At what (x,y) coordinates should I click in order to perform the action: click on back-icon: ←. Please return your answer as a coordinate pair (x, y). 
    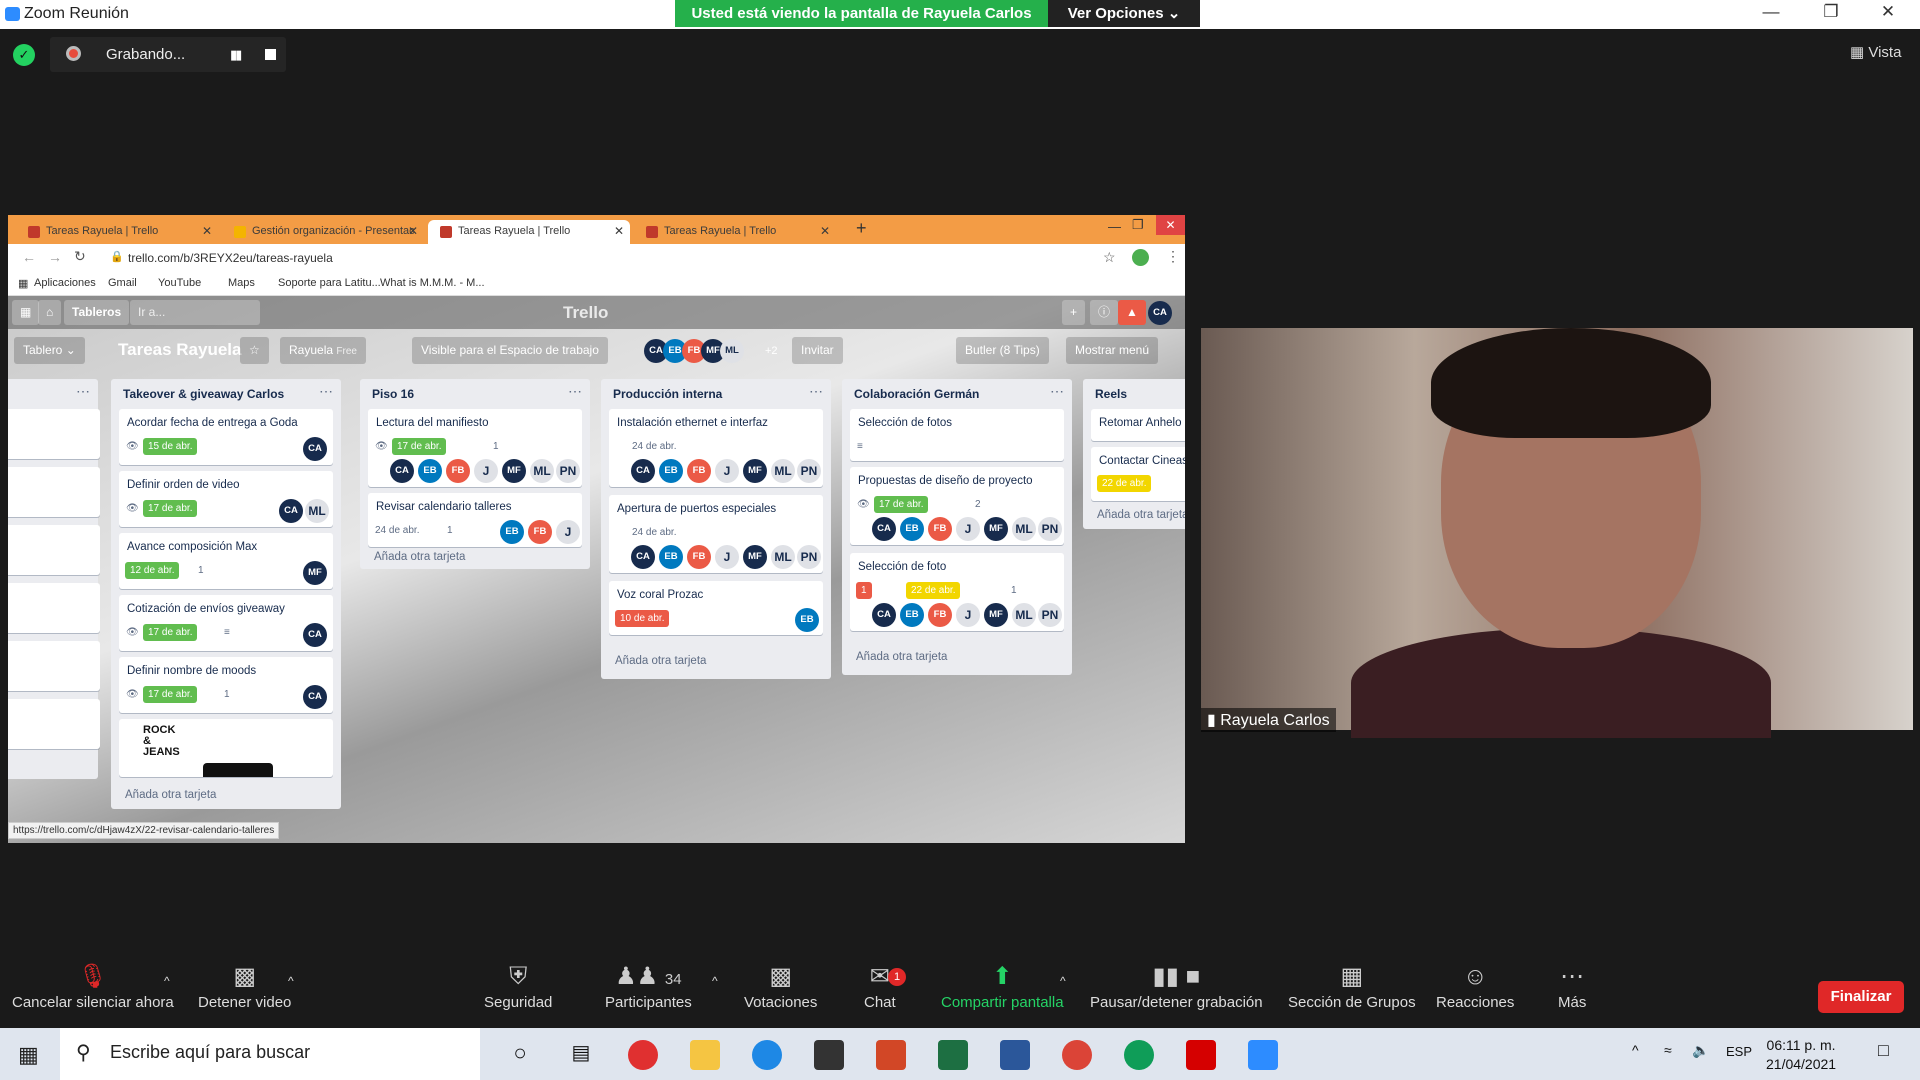
    Looking at the image, I should click on (29, 257).